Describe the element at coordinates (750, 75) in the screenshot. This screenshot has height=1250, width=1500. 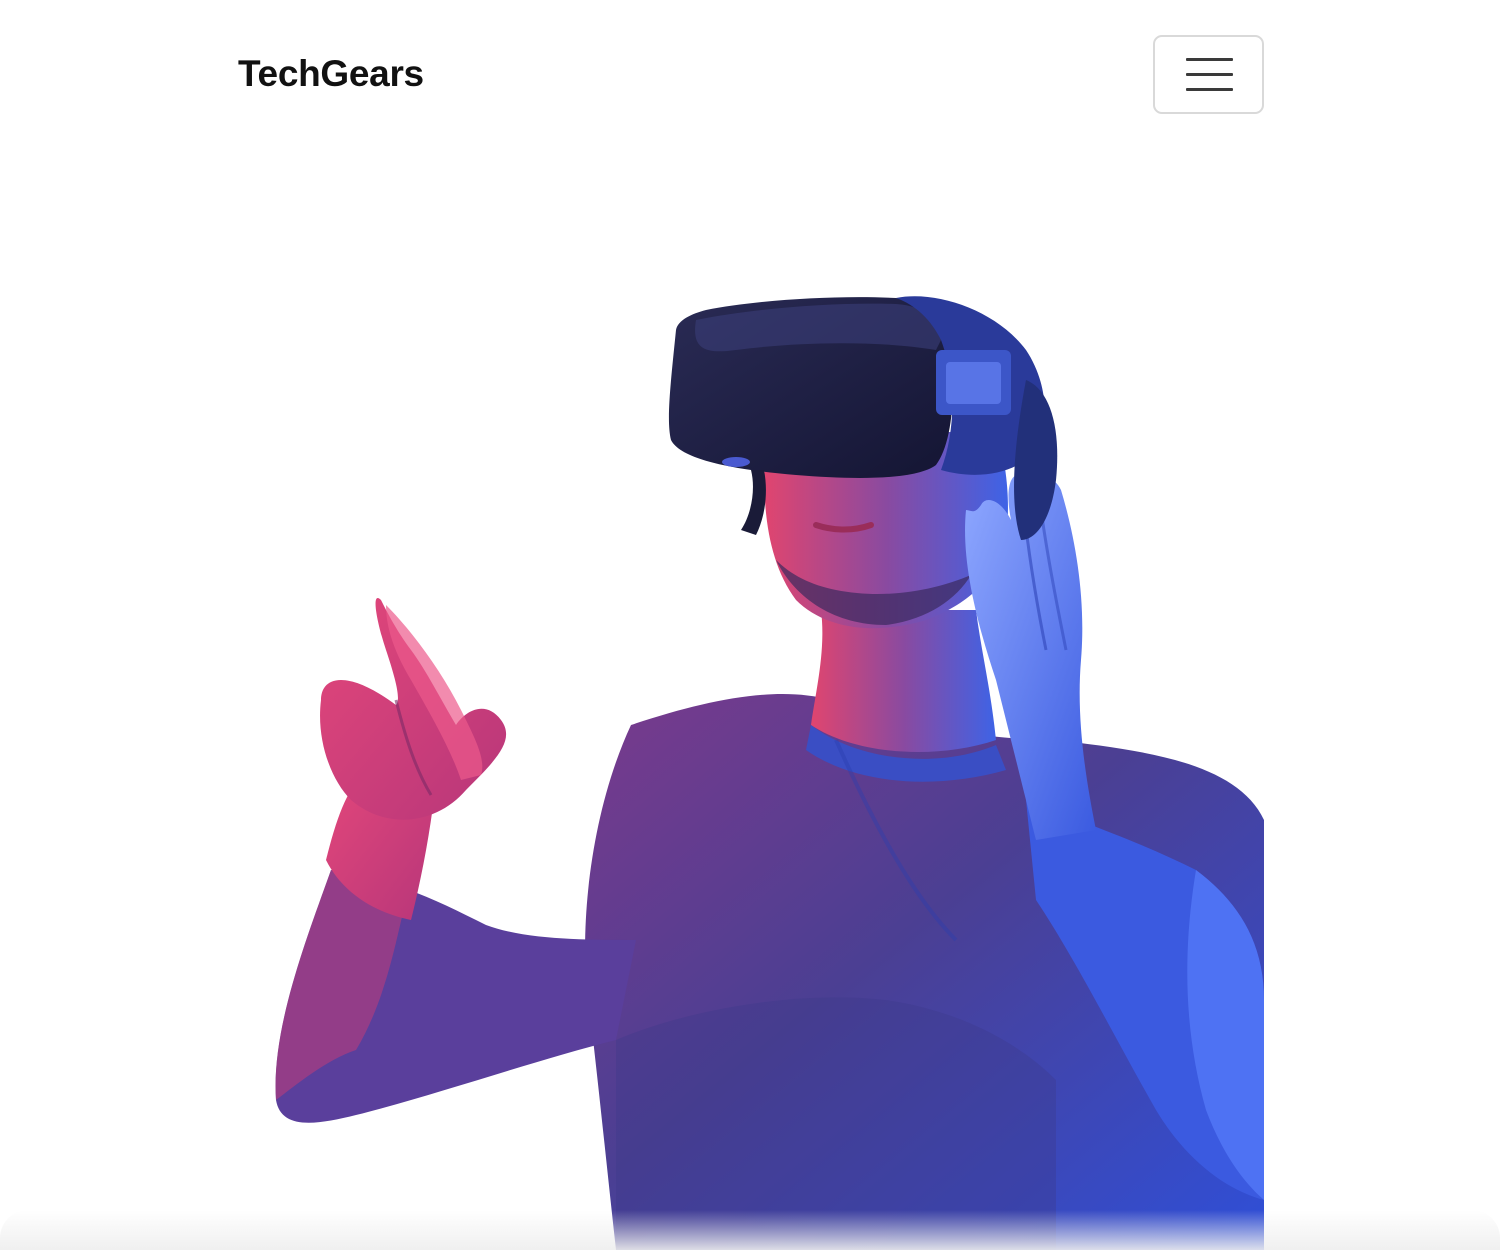
I see `navbar: TechGears` at that location.